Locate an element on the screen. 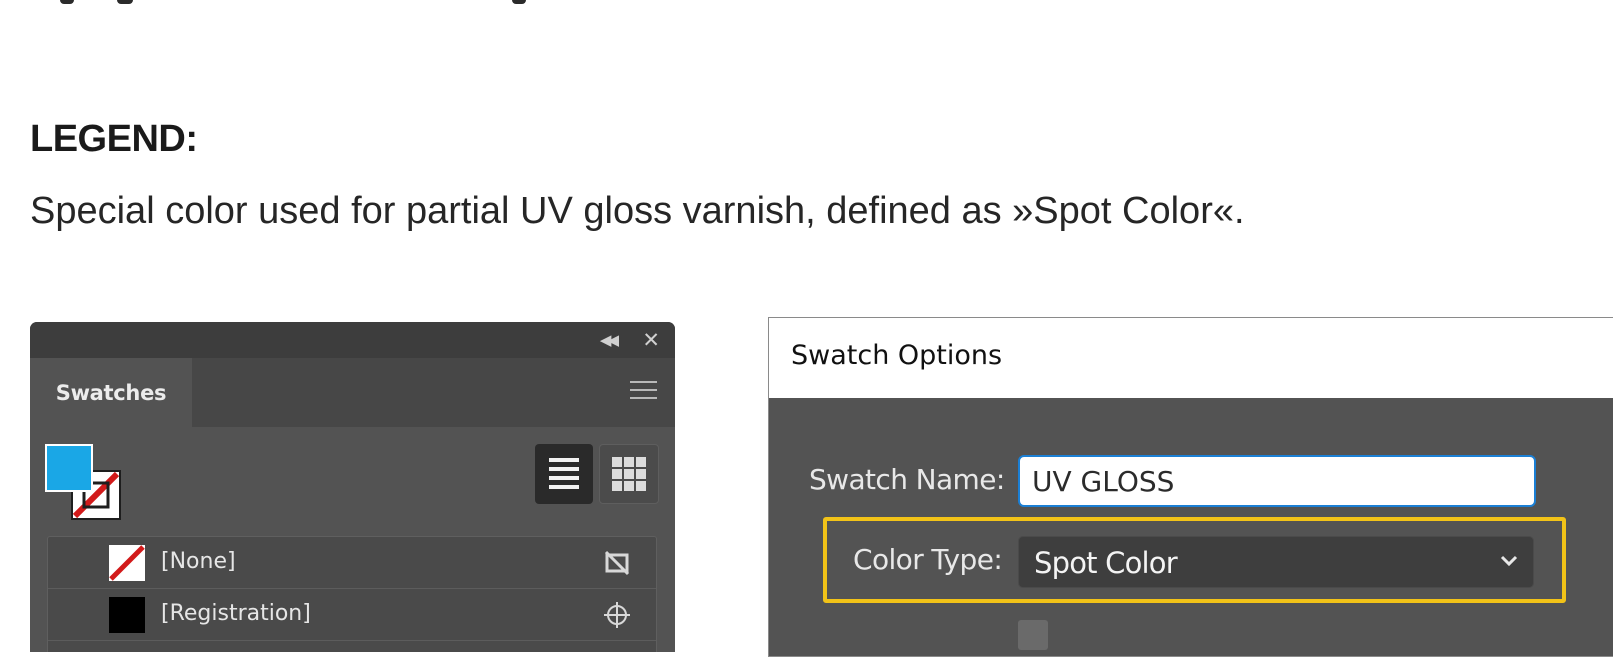  fill-stroke-proxy is located at coordinates (85, 484).